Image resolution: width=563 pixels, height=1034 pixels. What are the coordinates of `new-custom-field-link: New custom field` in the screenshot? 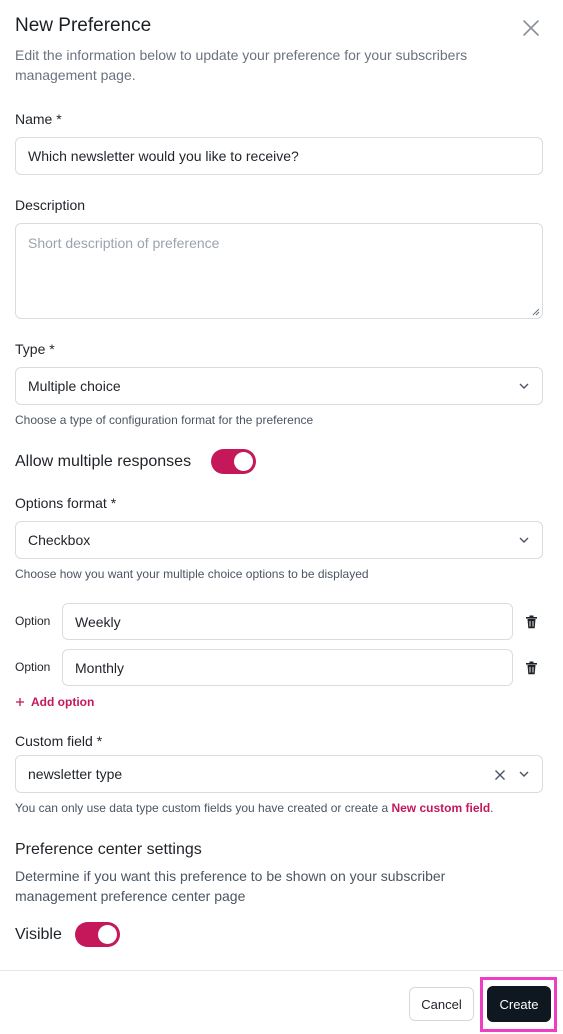 It's located at (440, 808).